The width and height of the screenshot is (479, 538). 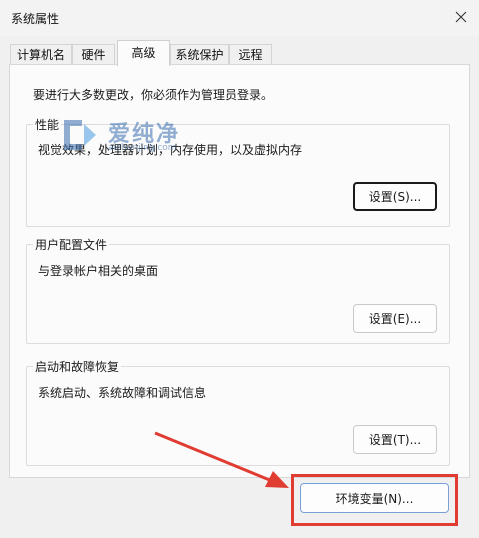 What do you see at coordinates (80, 135) in the screenshot?
I see `watermark-logo-icon` at bounding box center [80, 135].